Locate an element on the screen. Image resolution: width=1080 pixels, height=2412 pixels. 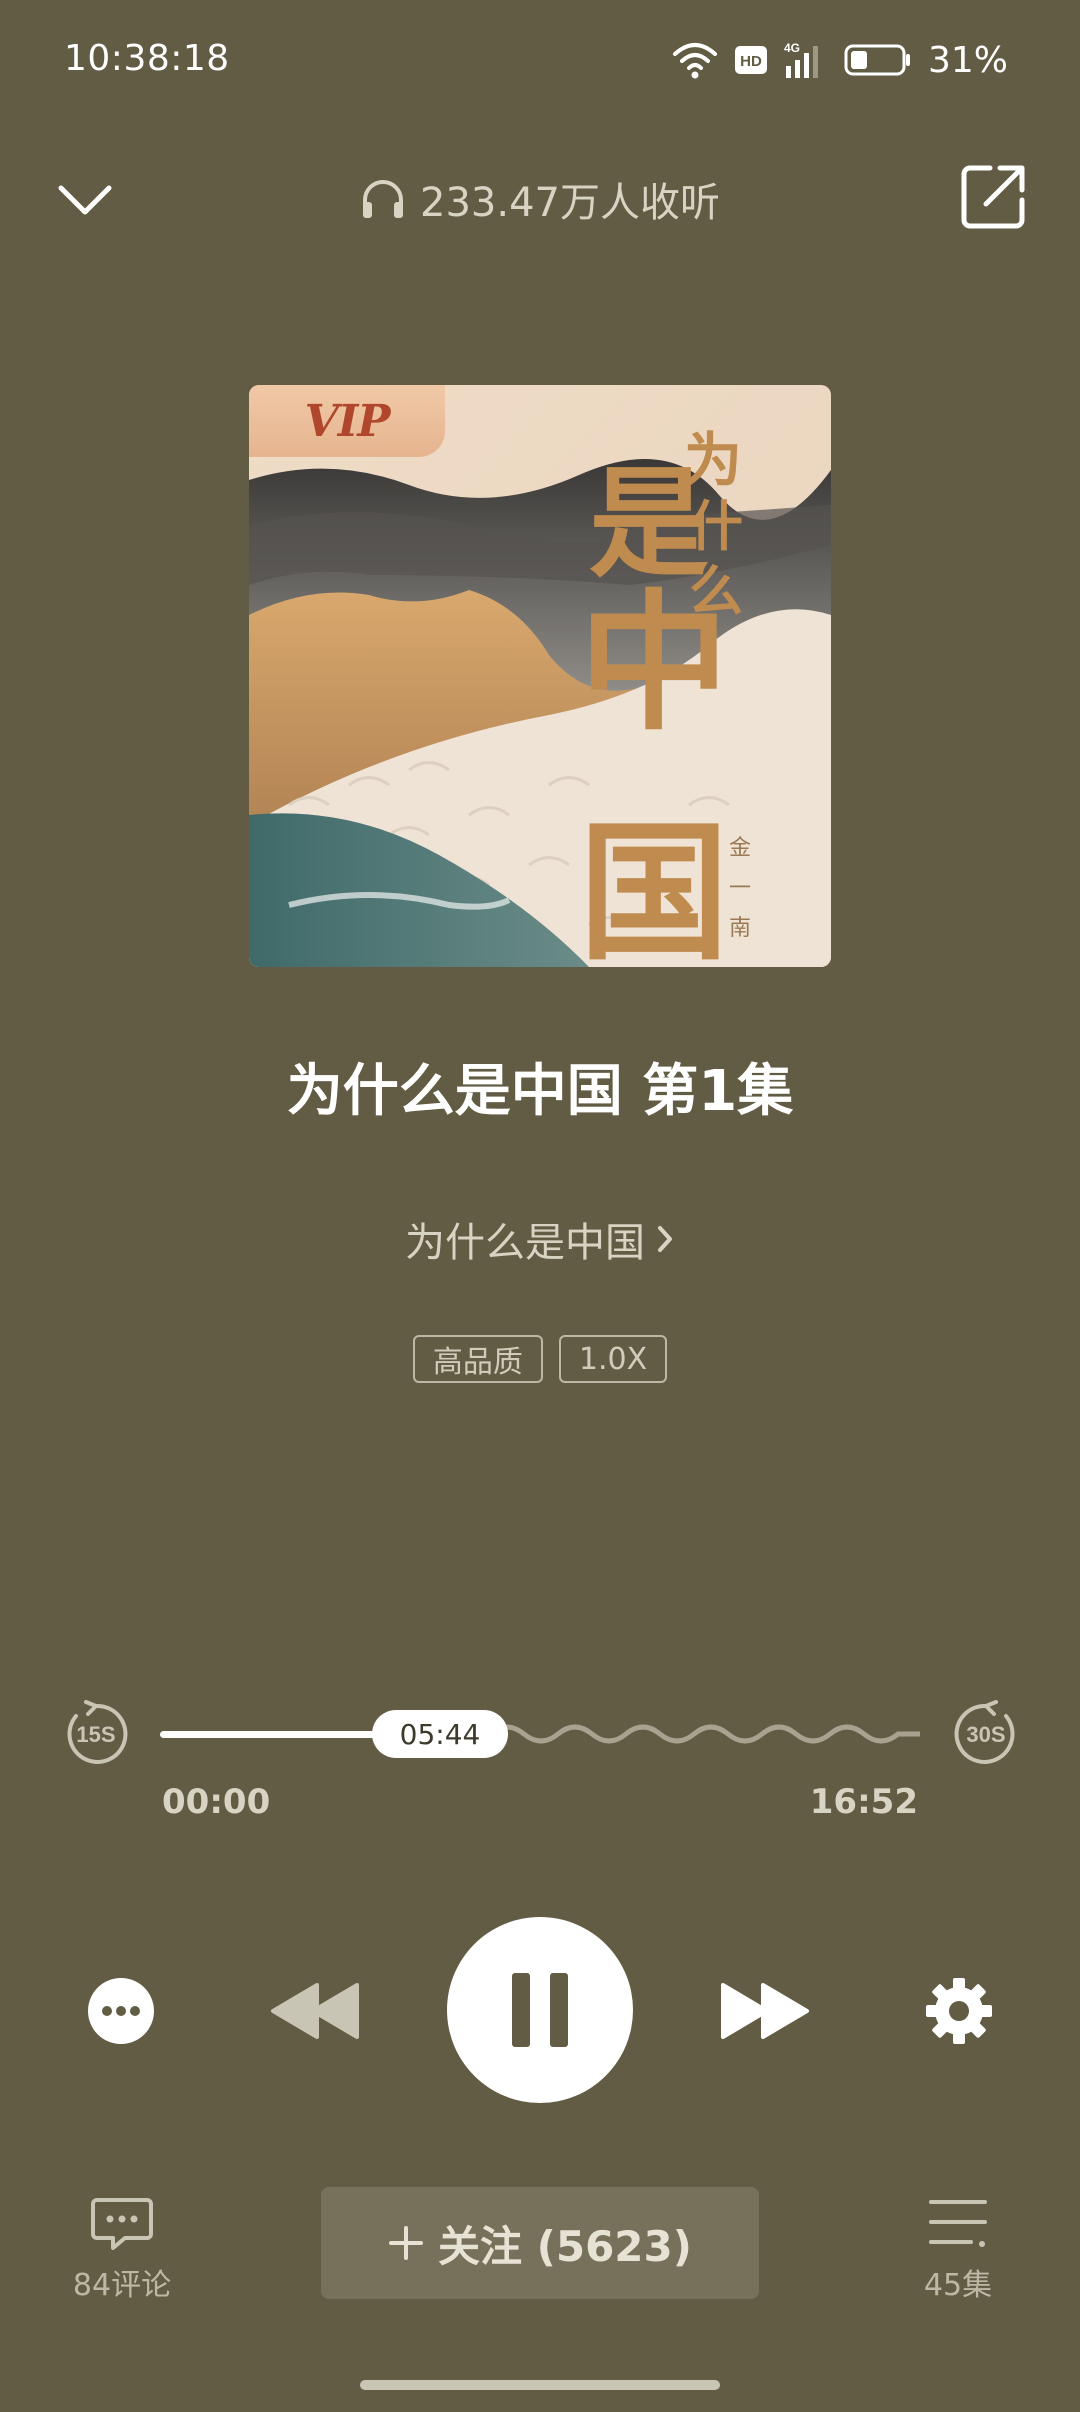
album-cover: 是 为 什 么 中 国 金 一 南 VIP is located at coordinates (540, 676).